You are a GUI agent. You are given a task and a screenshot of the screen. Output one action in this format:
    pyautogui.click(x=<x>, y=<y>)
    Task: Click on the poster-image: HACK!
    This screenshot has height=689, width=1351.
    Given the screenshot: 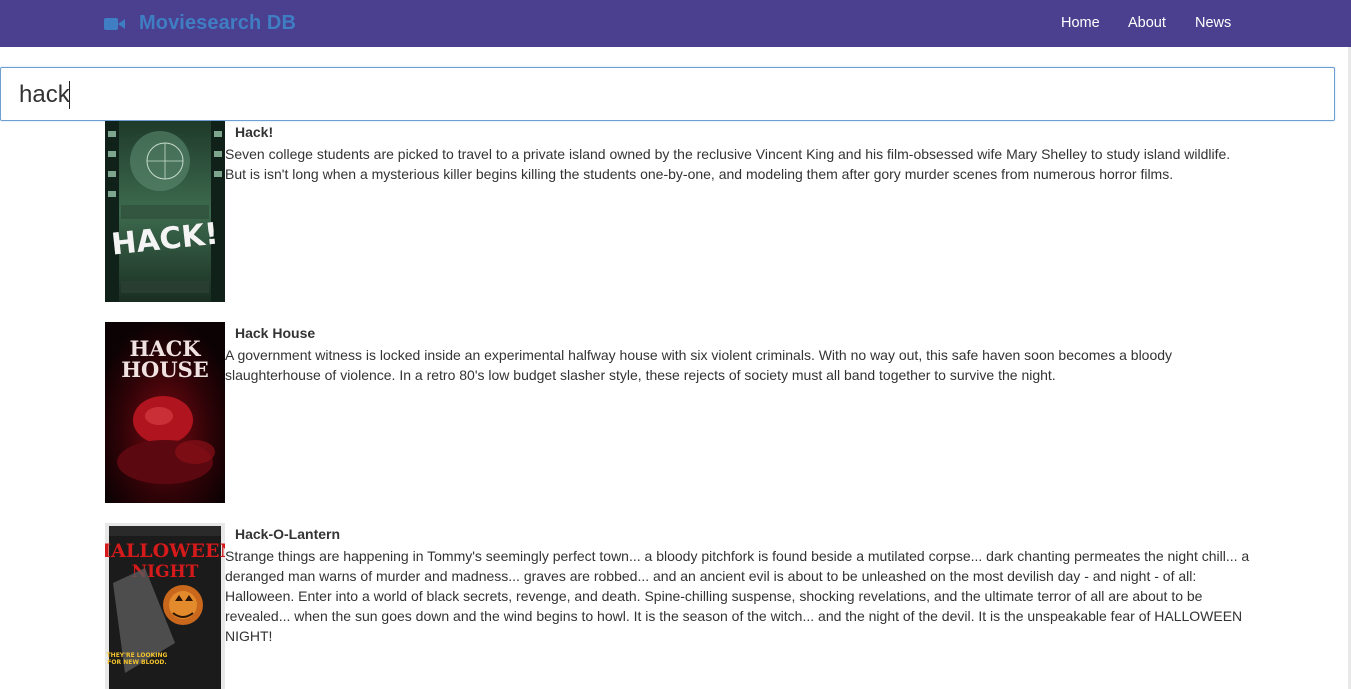 What is the action you would take?
    pyautogui.click(x=165, y=211)
    